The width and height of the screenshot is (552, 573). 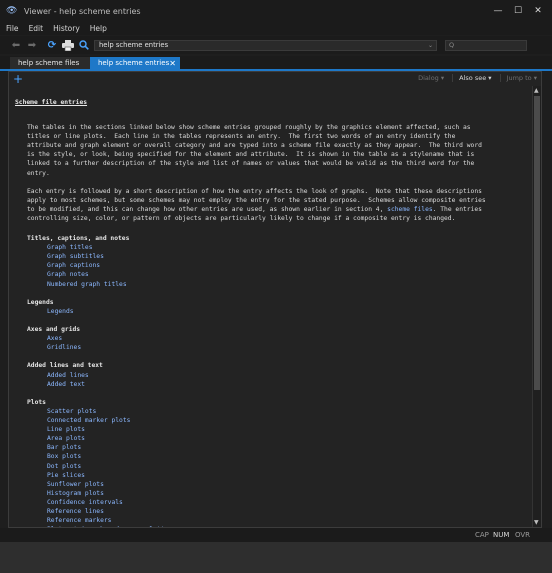 I want to click on section-link: Scatter plots, so click(x=71, y=411).